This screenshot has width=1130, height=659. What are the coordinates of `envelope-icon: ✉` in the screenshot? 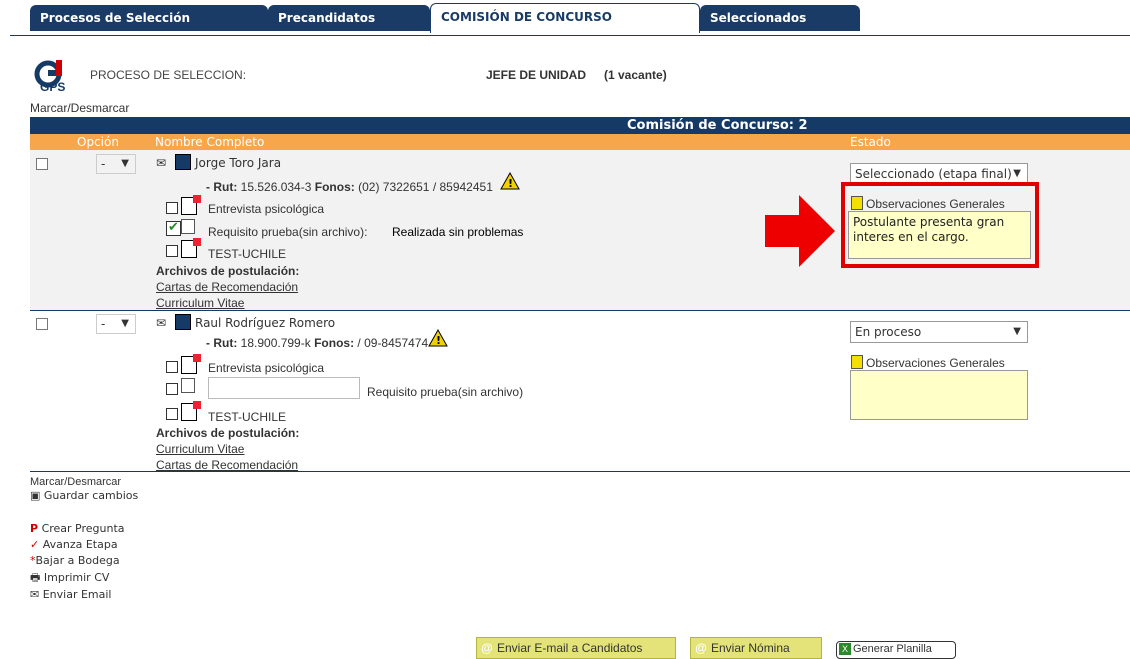 It's located at (35, 594).